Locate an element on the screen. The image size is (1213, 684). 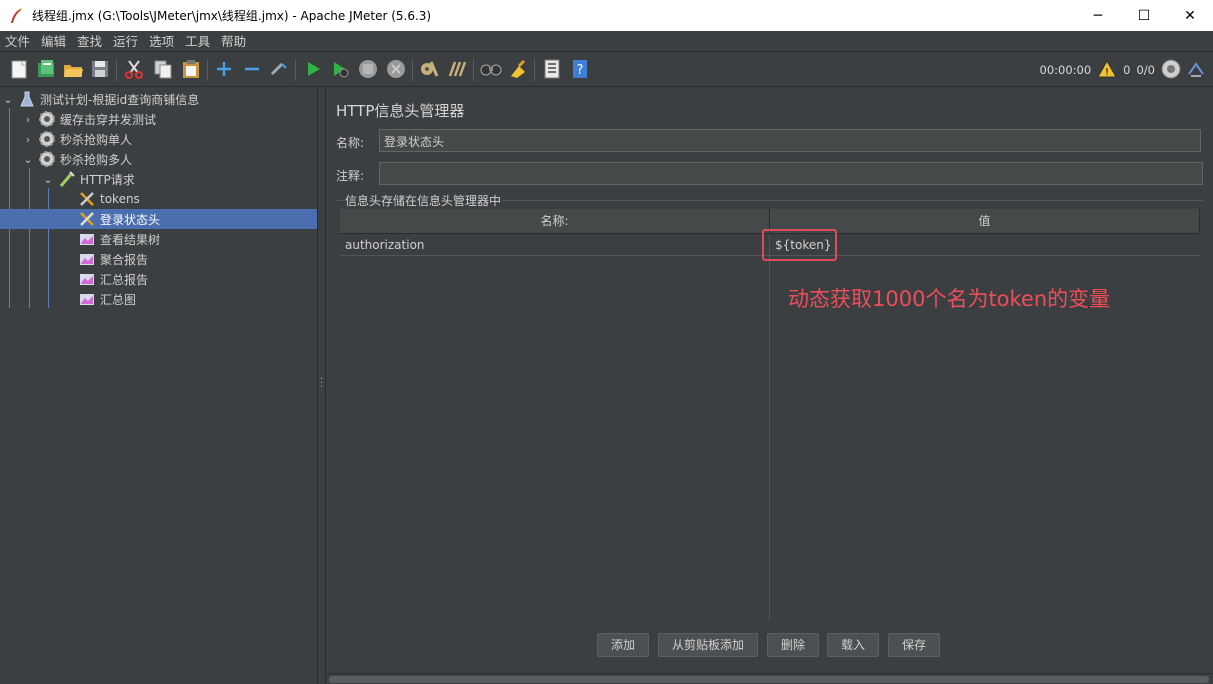
expand-icon is located at coordinates (224, 69).